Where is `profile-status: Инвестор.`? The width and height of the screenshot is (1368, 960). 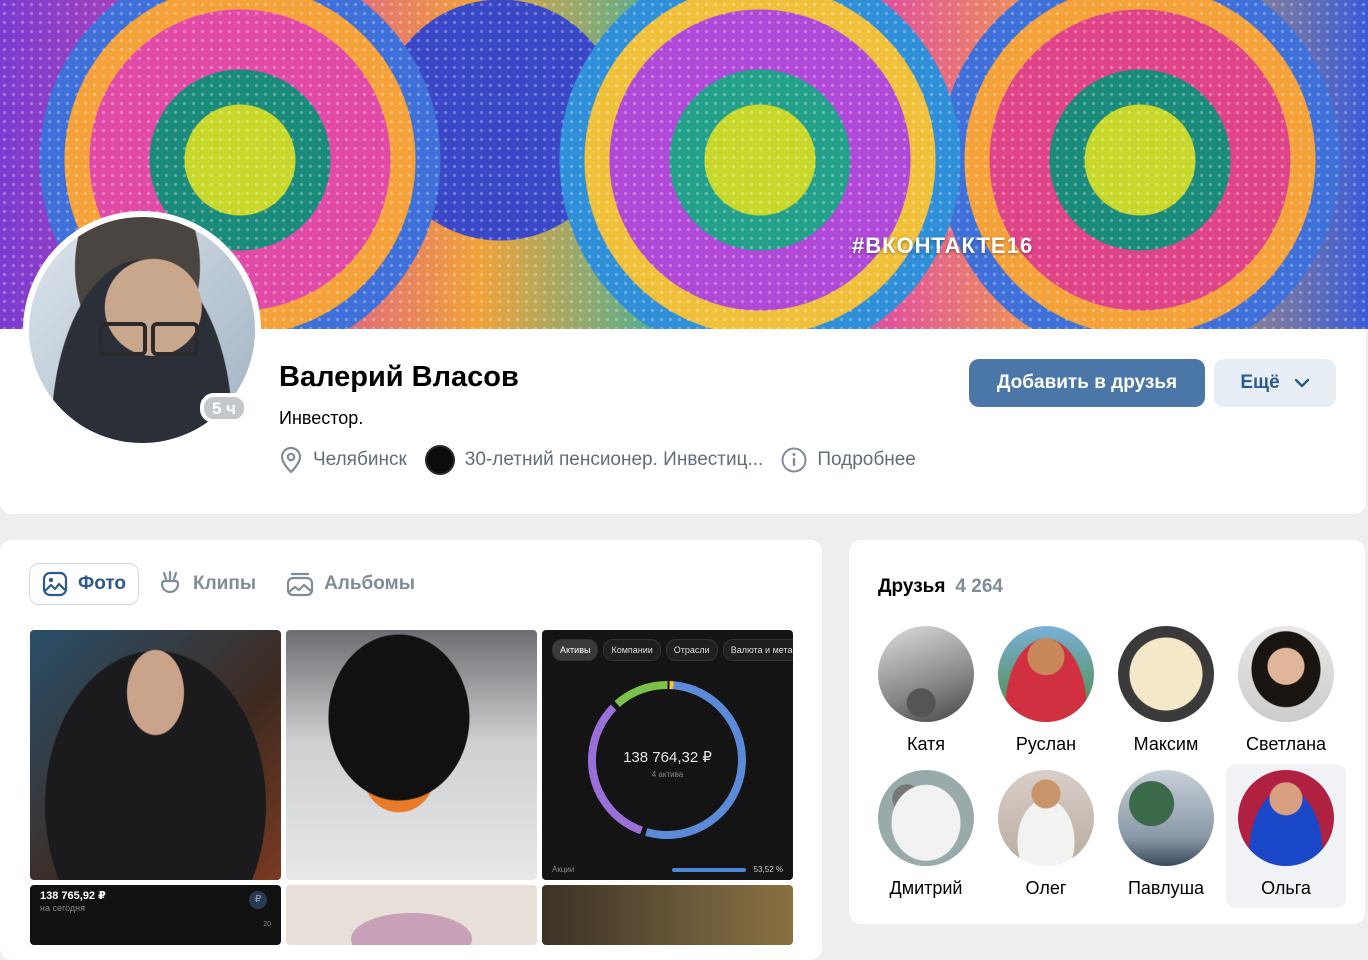
profile-status: Инвестор. is located at coordinates (321, 418).